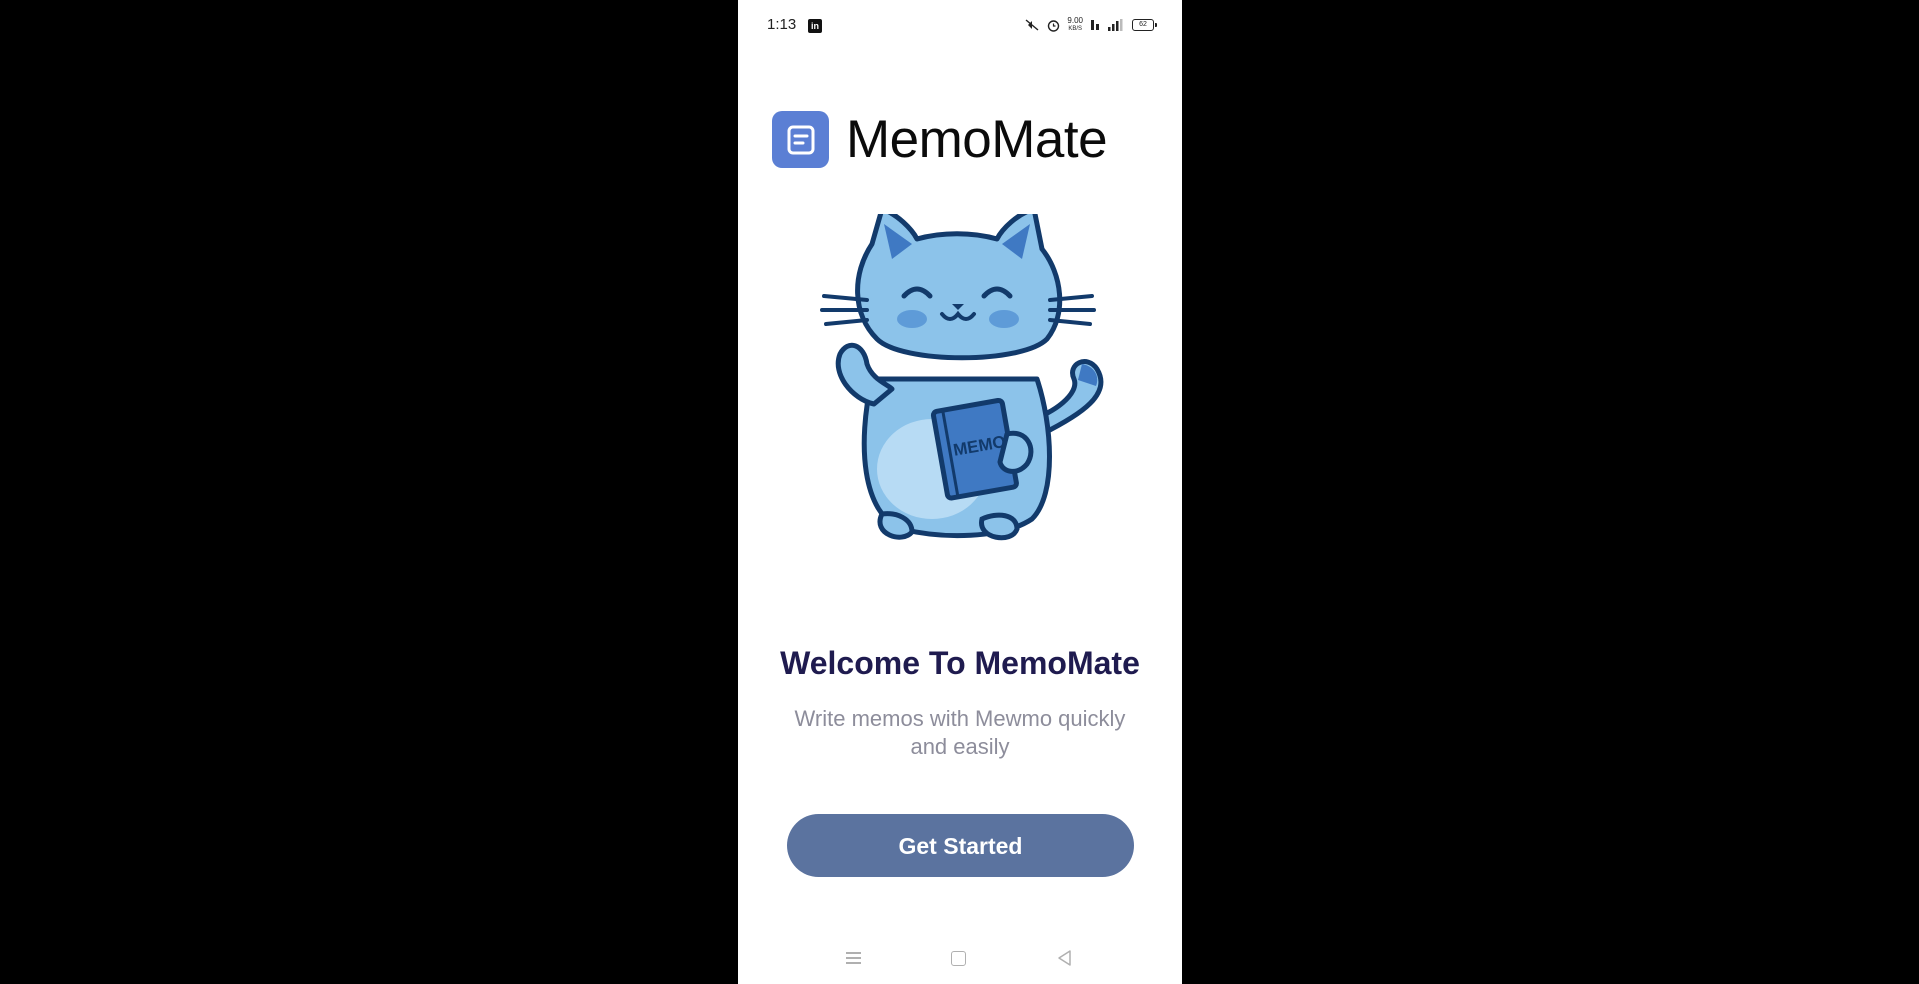  What do you see at coordinates (960, 845) in the screenshot?
I see `get-started-button: Get Started` at bounding box center [960, 845].